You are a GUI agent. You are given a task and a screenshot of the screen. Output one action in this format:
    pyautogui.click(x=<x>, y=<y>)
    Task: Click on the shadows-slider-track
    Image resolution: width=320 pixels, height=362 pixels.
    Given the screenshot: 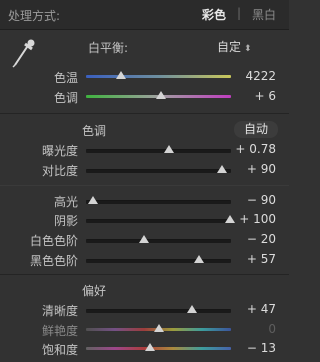 What is the action you would take?
    pyautogui.click(x=158, y=221)
    